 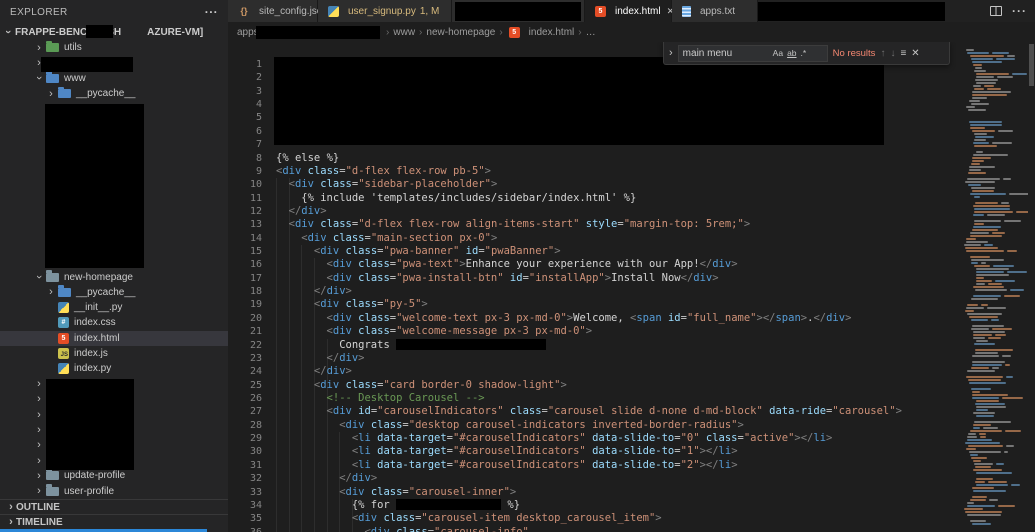 What do you see at coordinates (595, 345) in the screenshot?
I see `code-line: 22 Congrats` at bounding box center [595, 345].